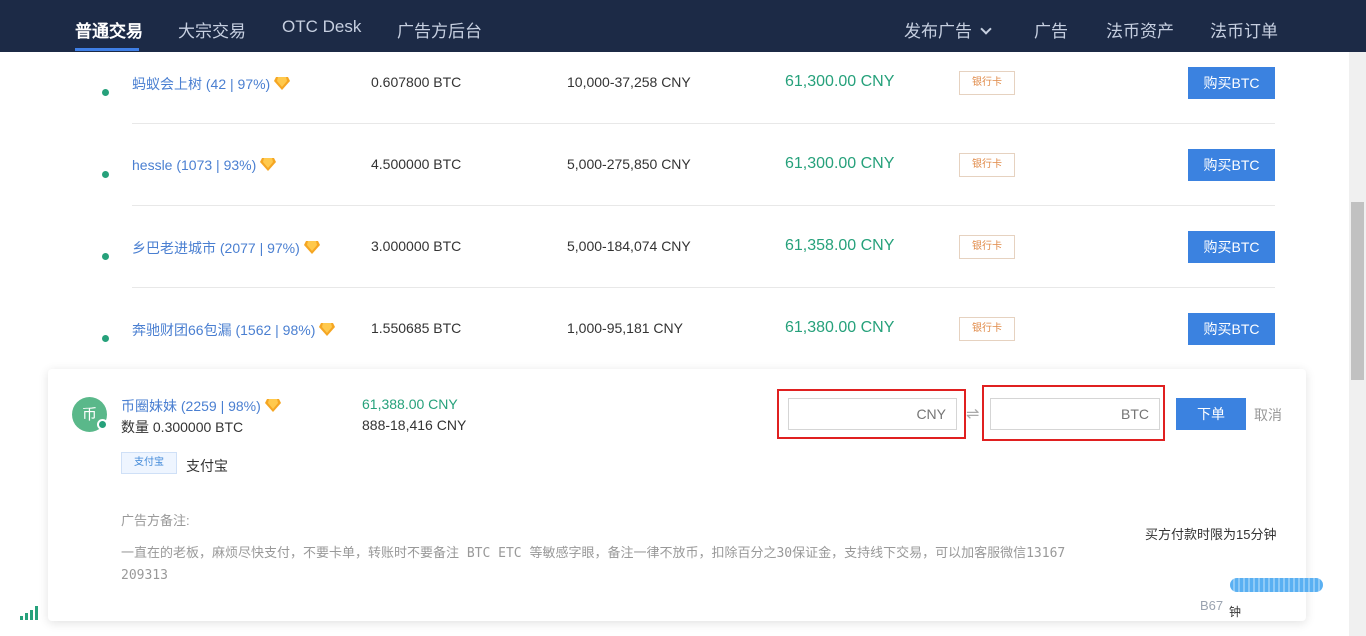 The image size is (1366, 636). What do you see at coordinates (416, 164) in the screenshot?
I see `available-amount: 4.500000 BTC` at bounding box center [416, 164].